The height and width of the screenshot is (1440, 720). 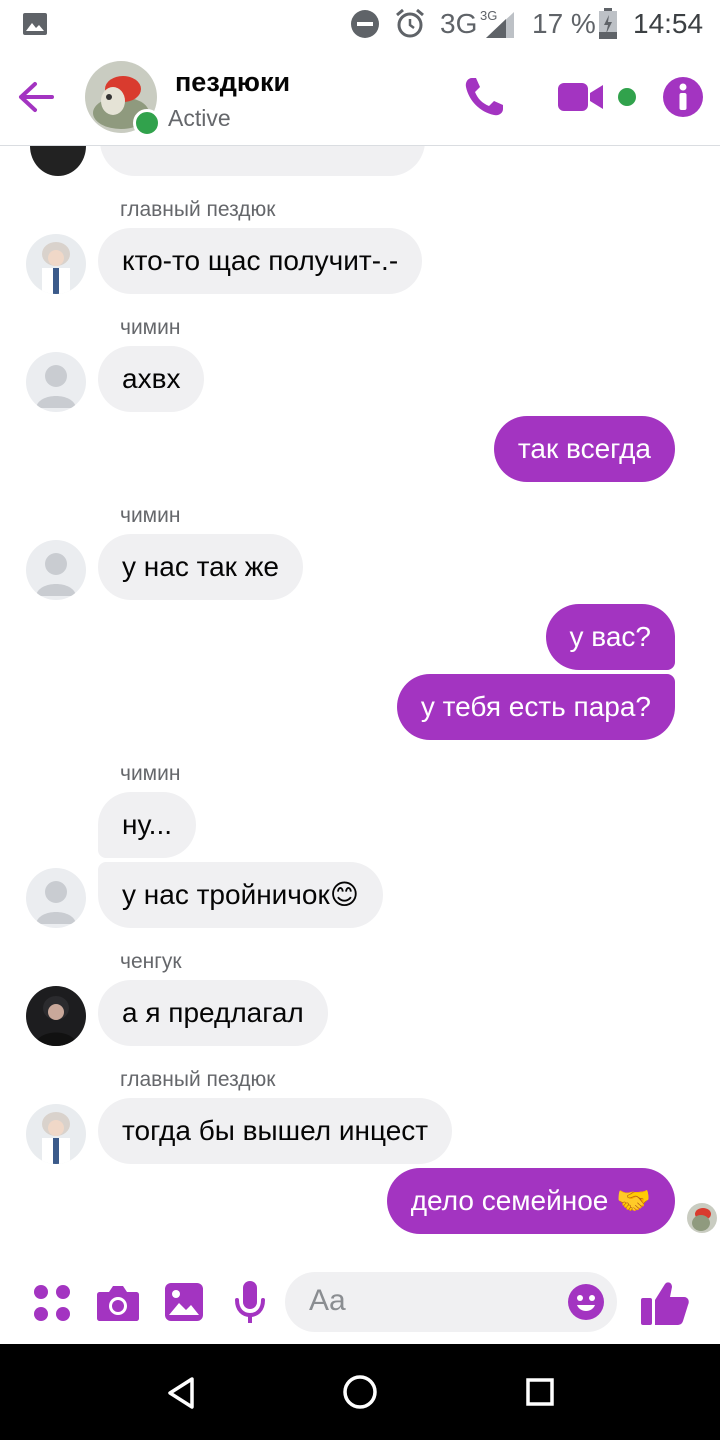 I want to click on video-icon, so click(x=581, y=97).